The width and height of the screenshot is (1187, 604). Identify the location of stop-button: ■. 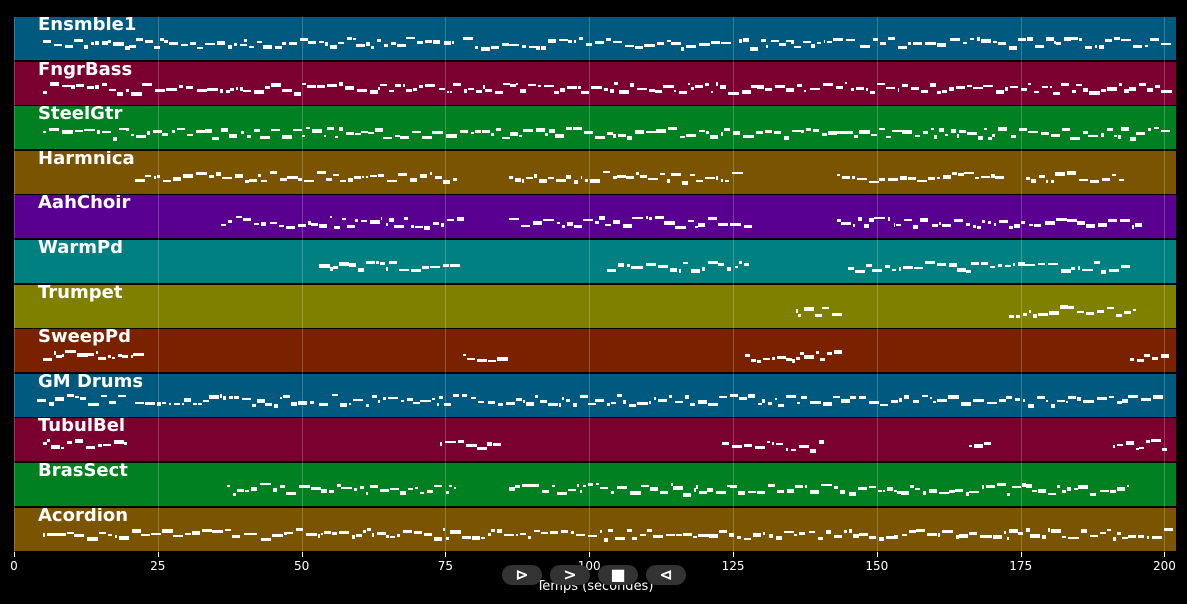
(618, 575).